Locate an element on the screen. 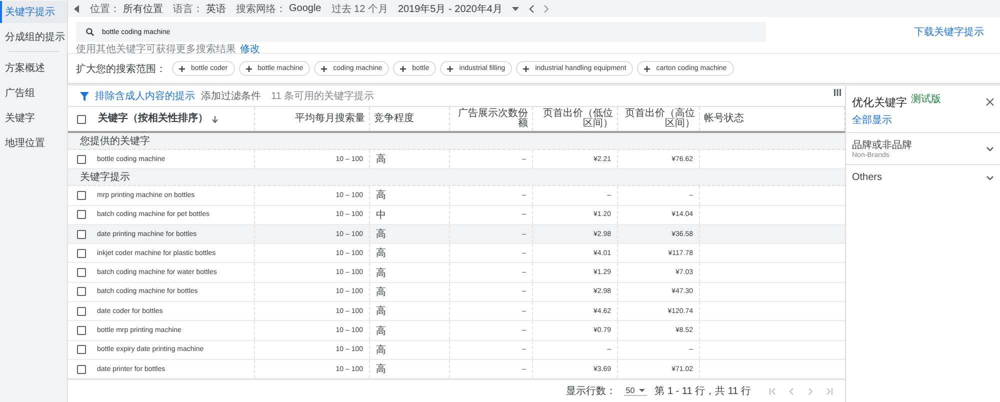  rows-per-page-label: 显示行数： is located at coordinates (591, 391).